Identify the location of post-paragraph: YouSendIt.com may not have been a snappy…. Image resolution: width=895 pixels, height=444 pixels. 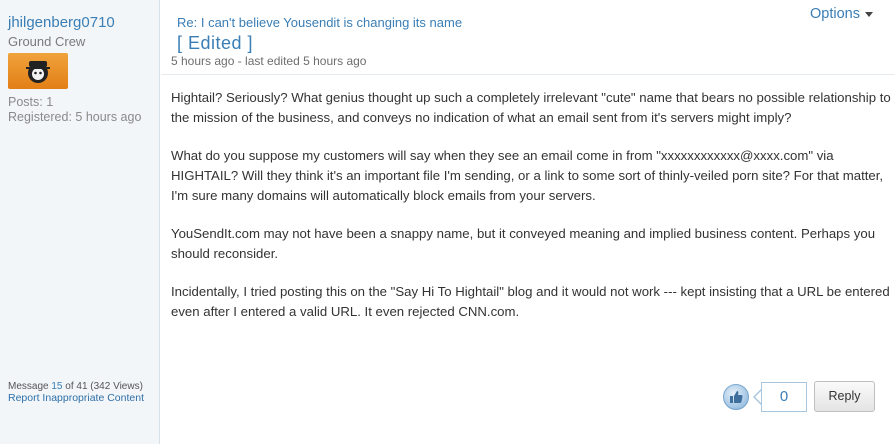
(523, 243).